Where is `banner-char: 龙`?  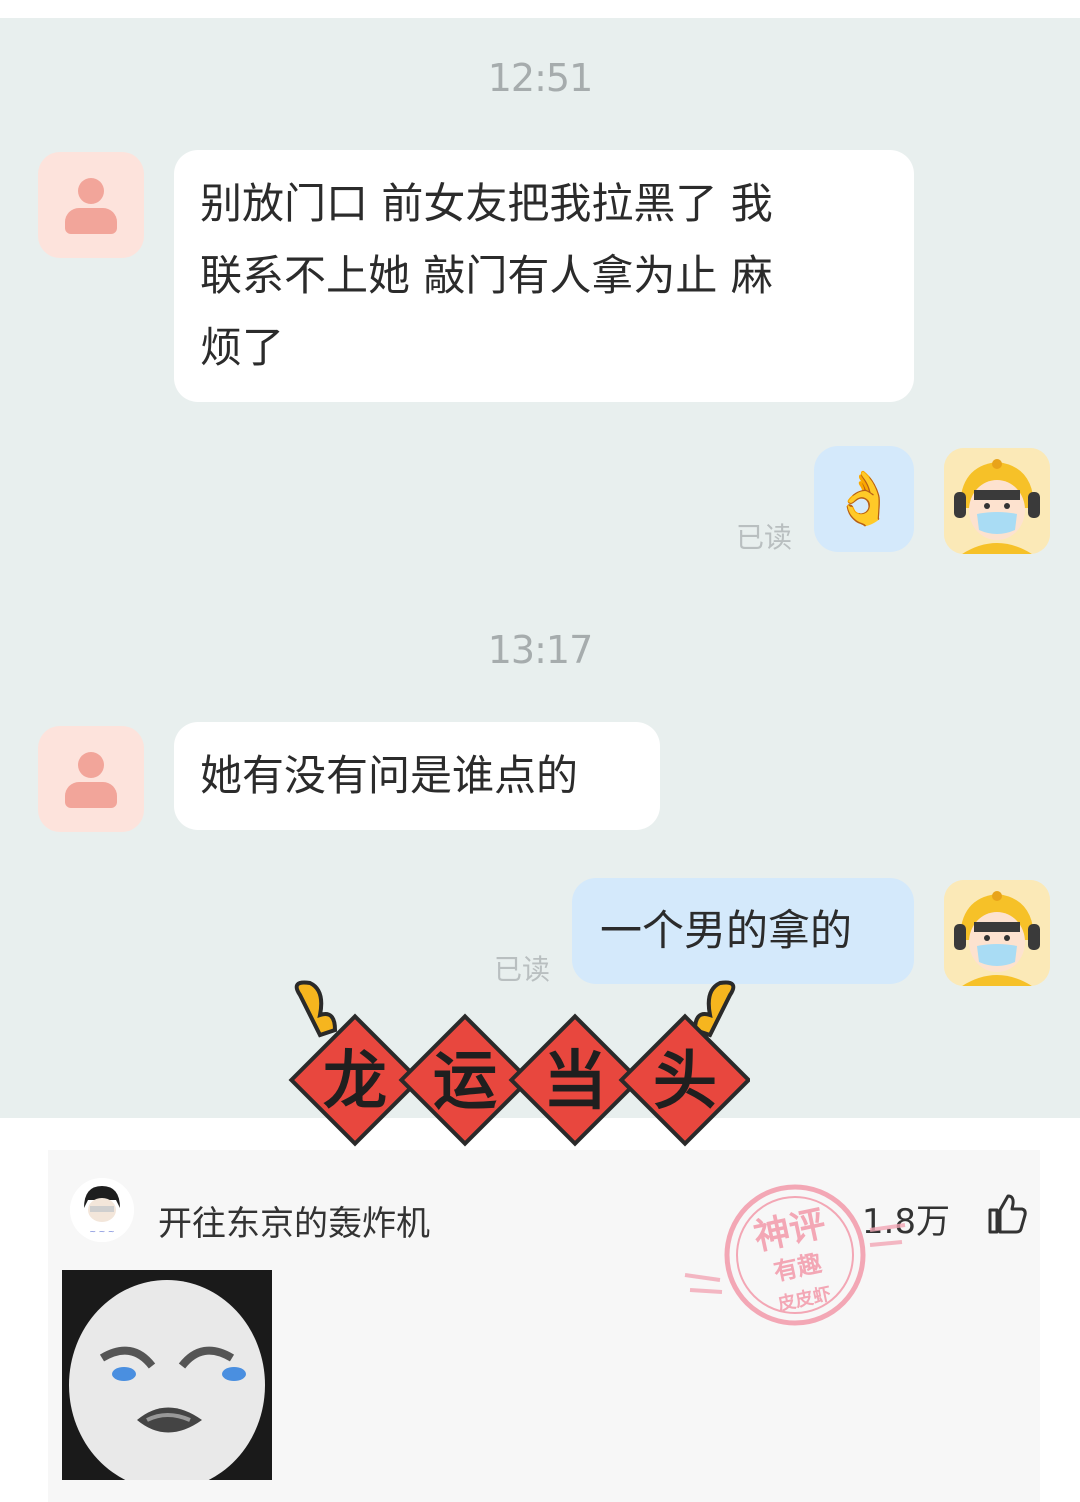
banner-char: 龙 is located at coordinates (355, 1082).